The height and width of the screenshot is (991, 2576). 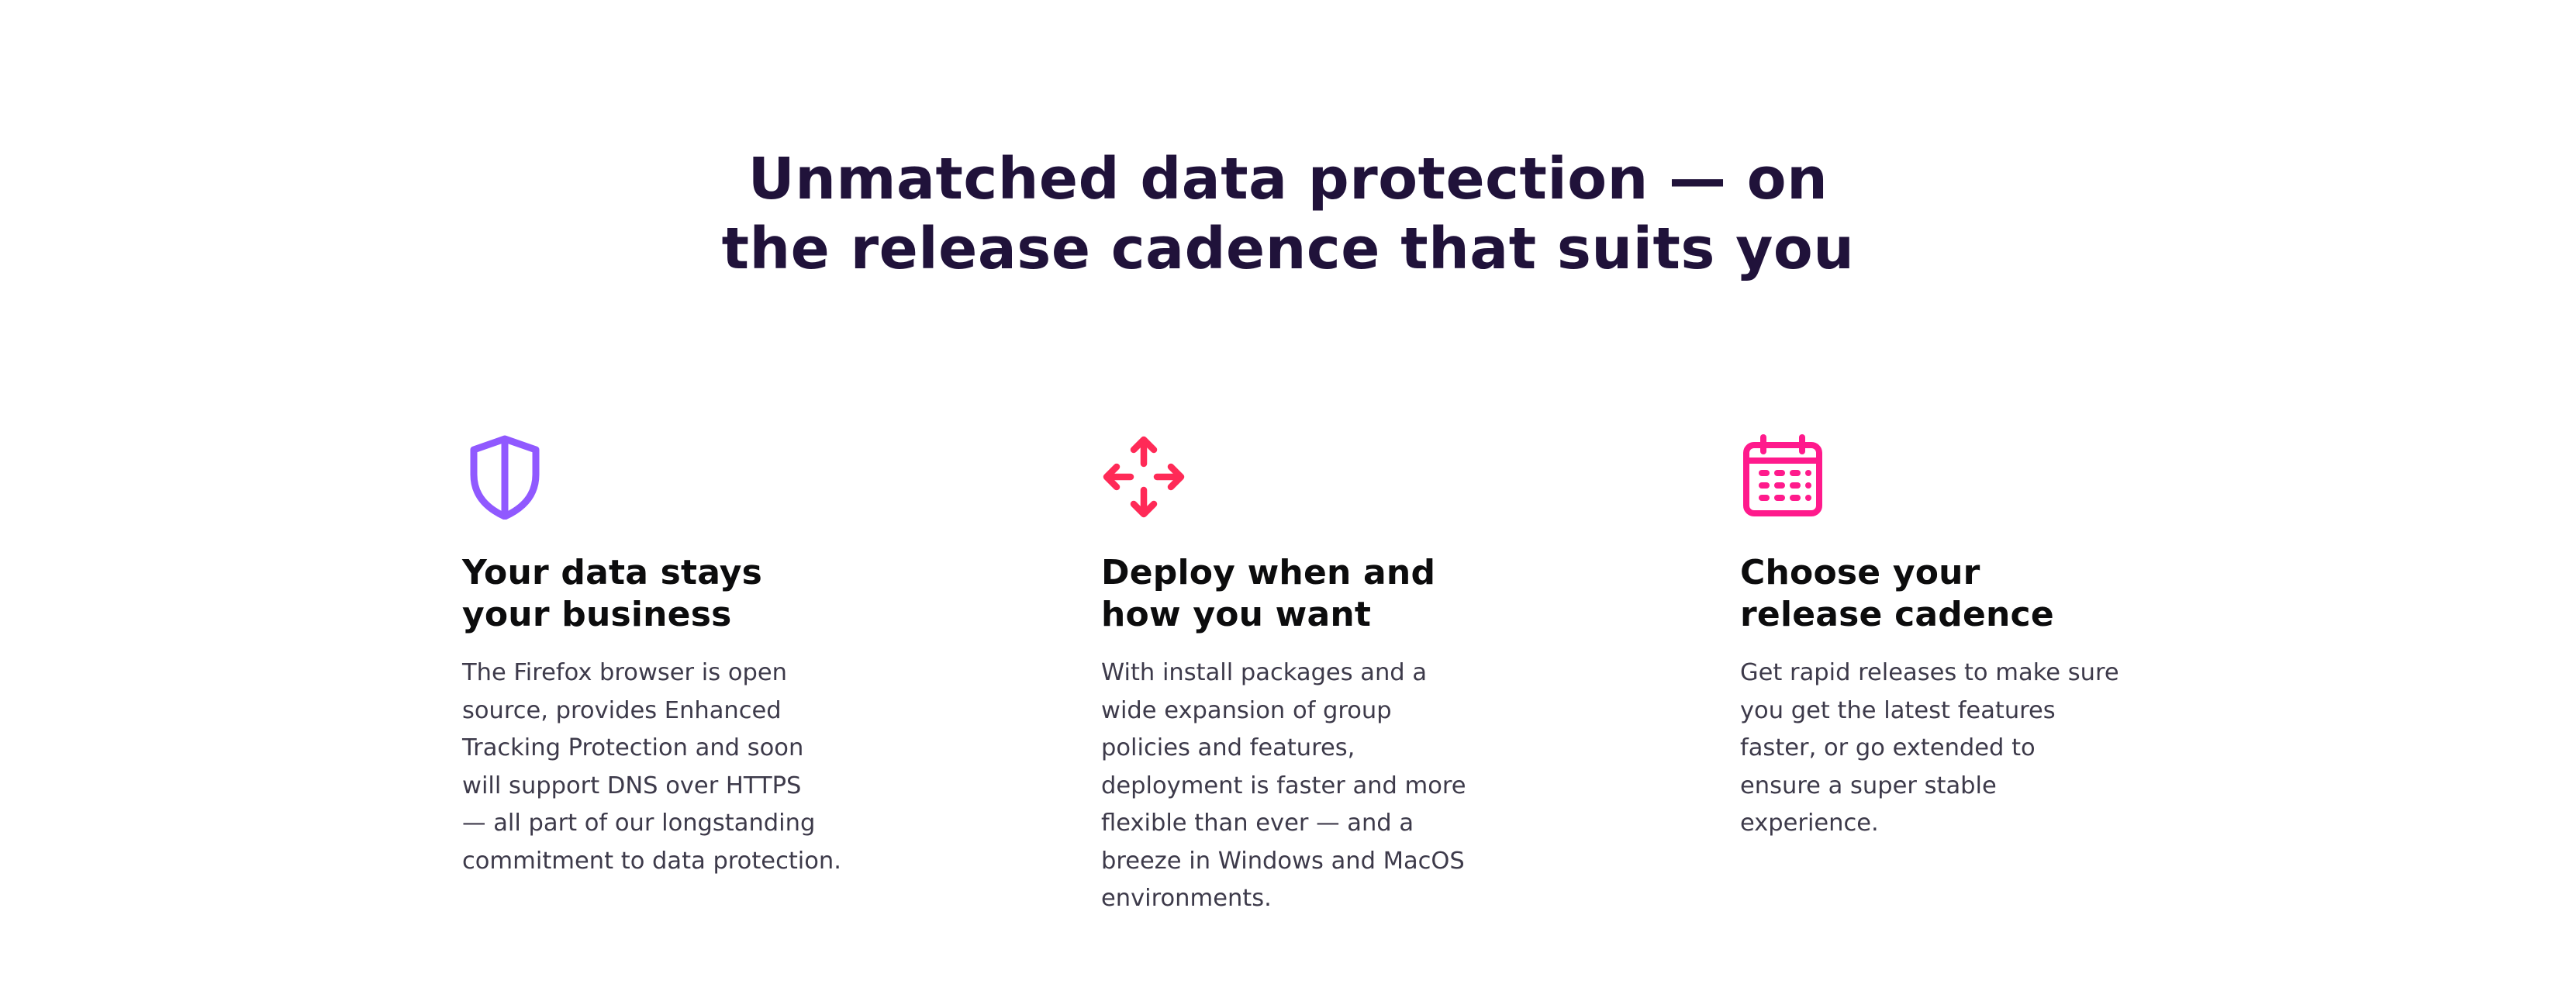 What do you see at coordinates (1897, 614) in the screenshot?
I see `feature-title-line: release cadence` at bounding box center [1897, 614].